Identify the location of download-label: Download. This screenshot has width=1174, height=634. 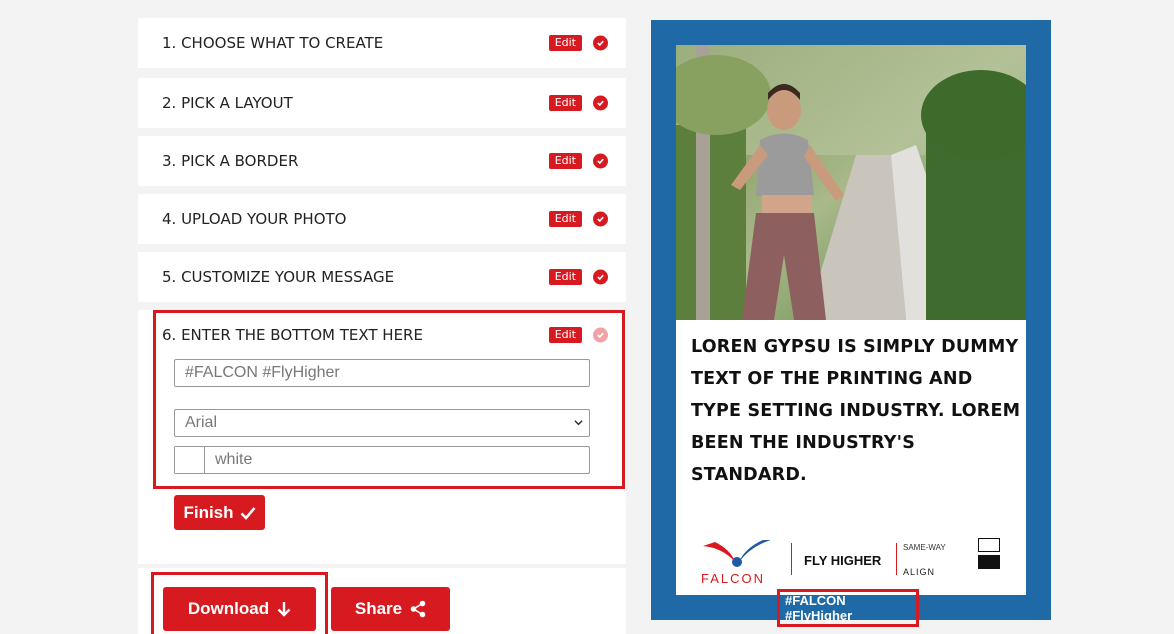
(228, 608).